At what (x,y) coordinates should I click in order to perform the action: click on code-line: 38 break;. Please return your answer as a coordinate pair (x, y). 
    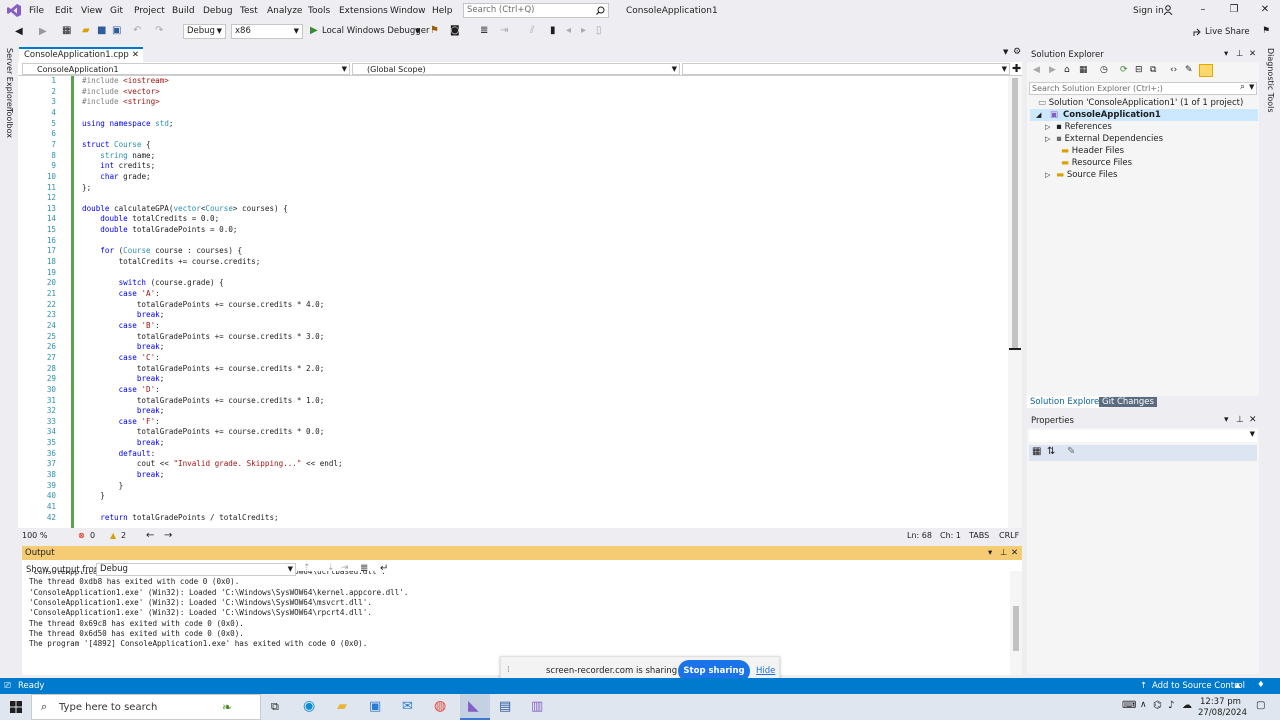
    Looking at the image, I should click on (513, 475).